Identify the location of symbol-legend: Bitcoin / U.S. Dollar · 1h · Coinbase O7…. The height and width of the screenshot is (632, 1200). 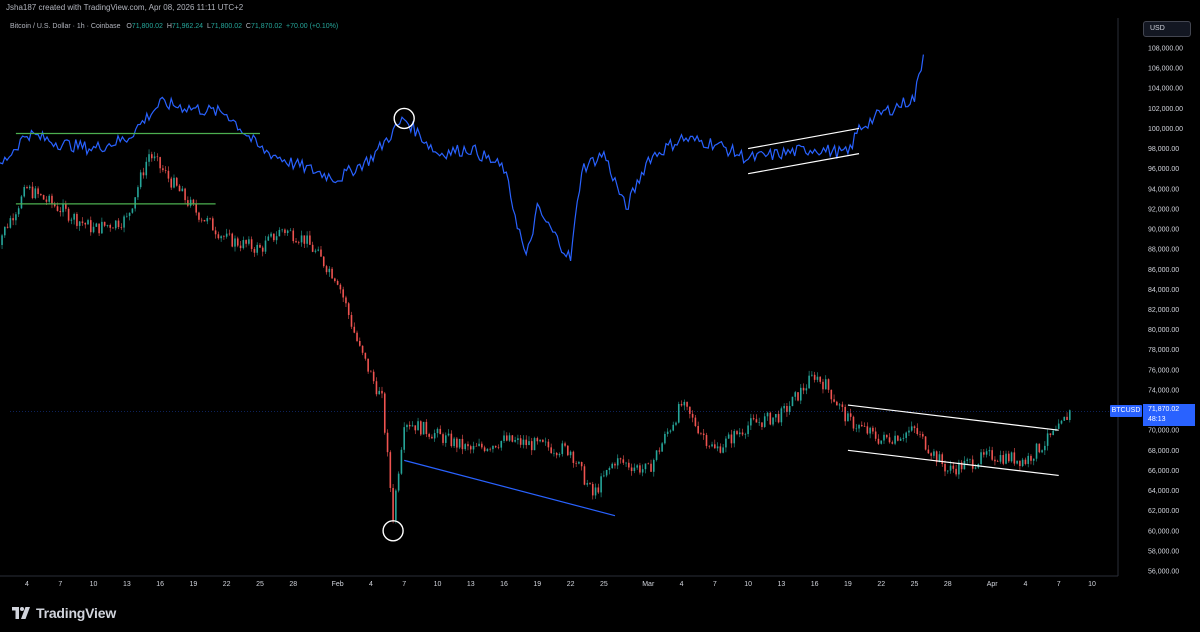
(174, 26).